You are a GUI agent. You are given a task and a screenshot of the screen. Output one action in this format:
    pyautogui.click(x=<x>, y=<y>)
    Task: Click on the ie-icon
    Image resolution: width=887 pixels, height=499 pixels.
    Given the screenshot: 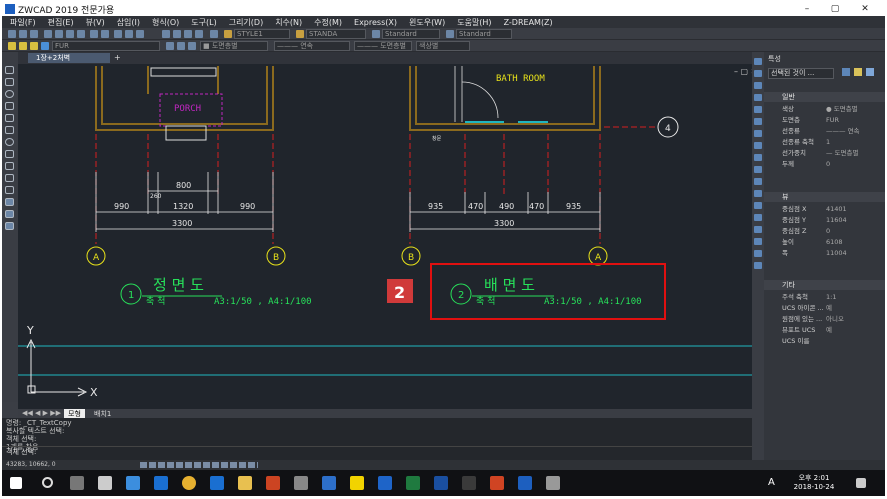 What is the action you would take?
    pyautogui.click(x=217, y=483)
    